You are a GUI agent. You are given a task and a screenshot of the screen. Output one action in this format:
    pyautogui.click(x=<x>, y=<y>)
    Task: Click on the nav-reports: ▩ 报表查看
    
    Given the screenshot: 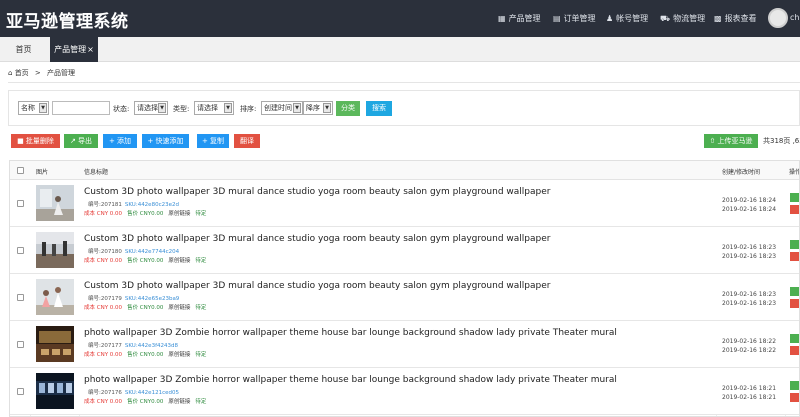 What is the action you would take?
    pyautogui.click(x=735, y=18)
    